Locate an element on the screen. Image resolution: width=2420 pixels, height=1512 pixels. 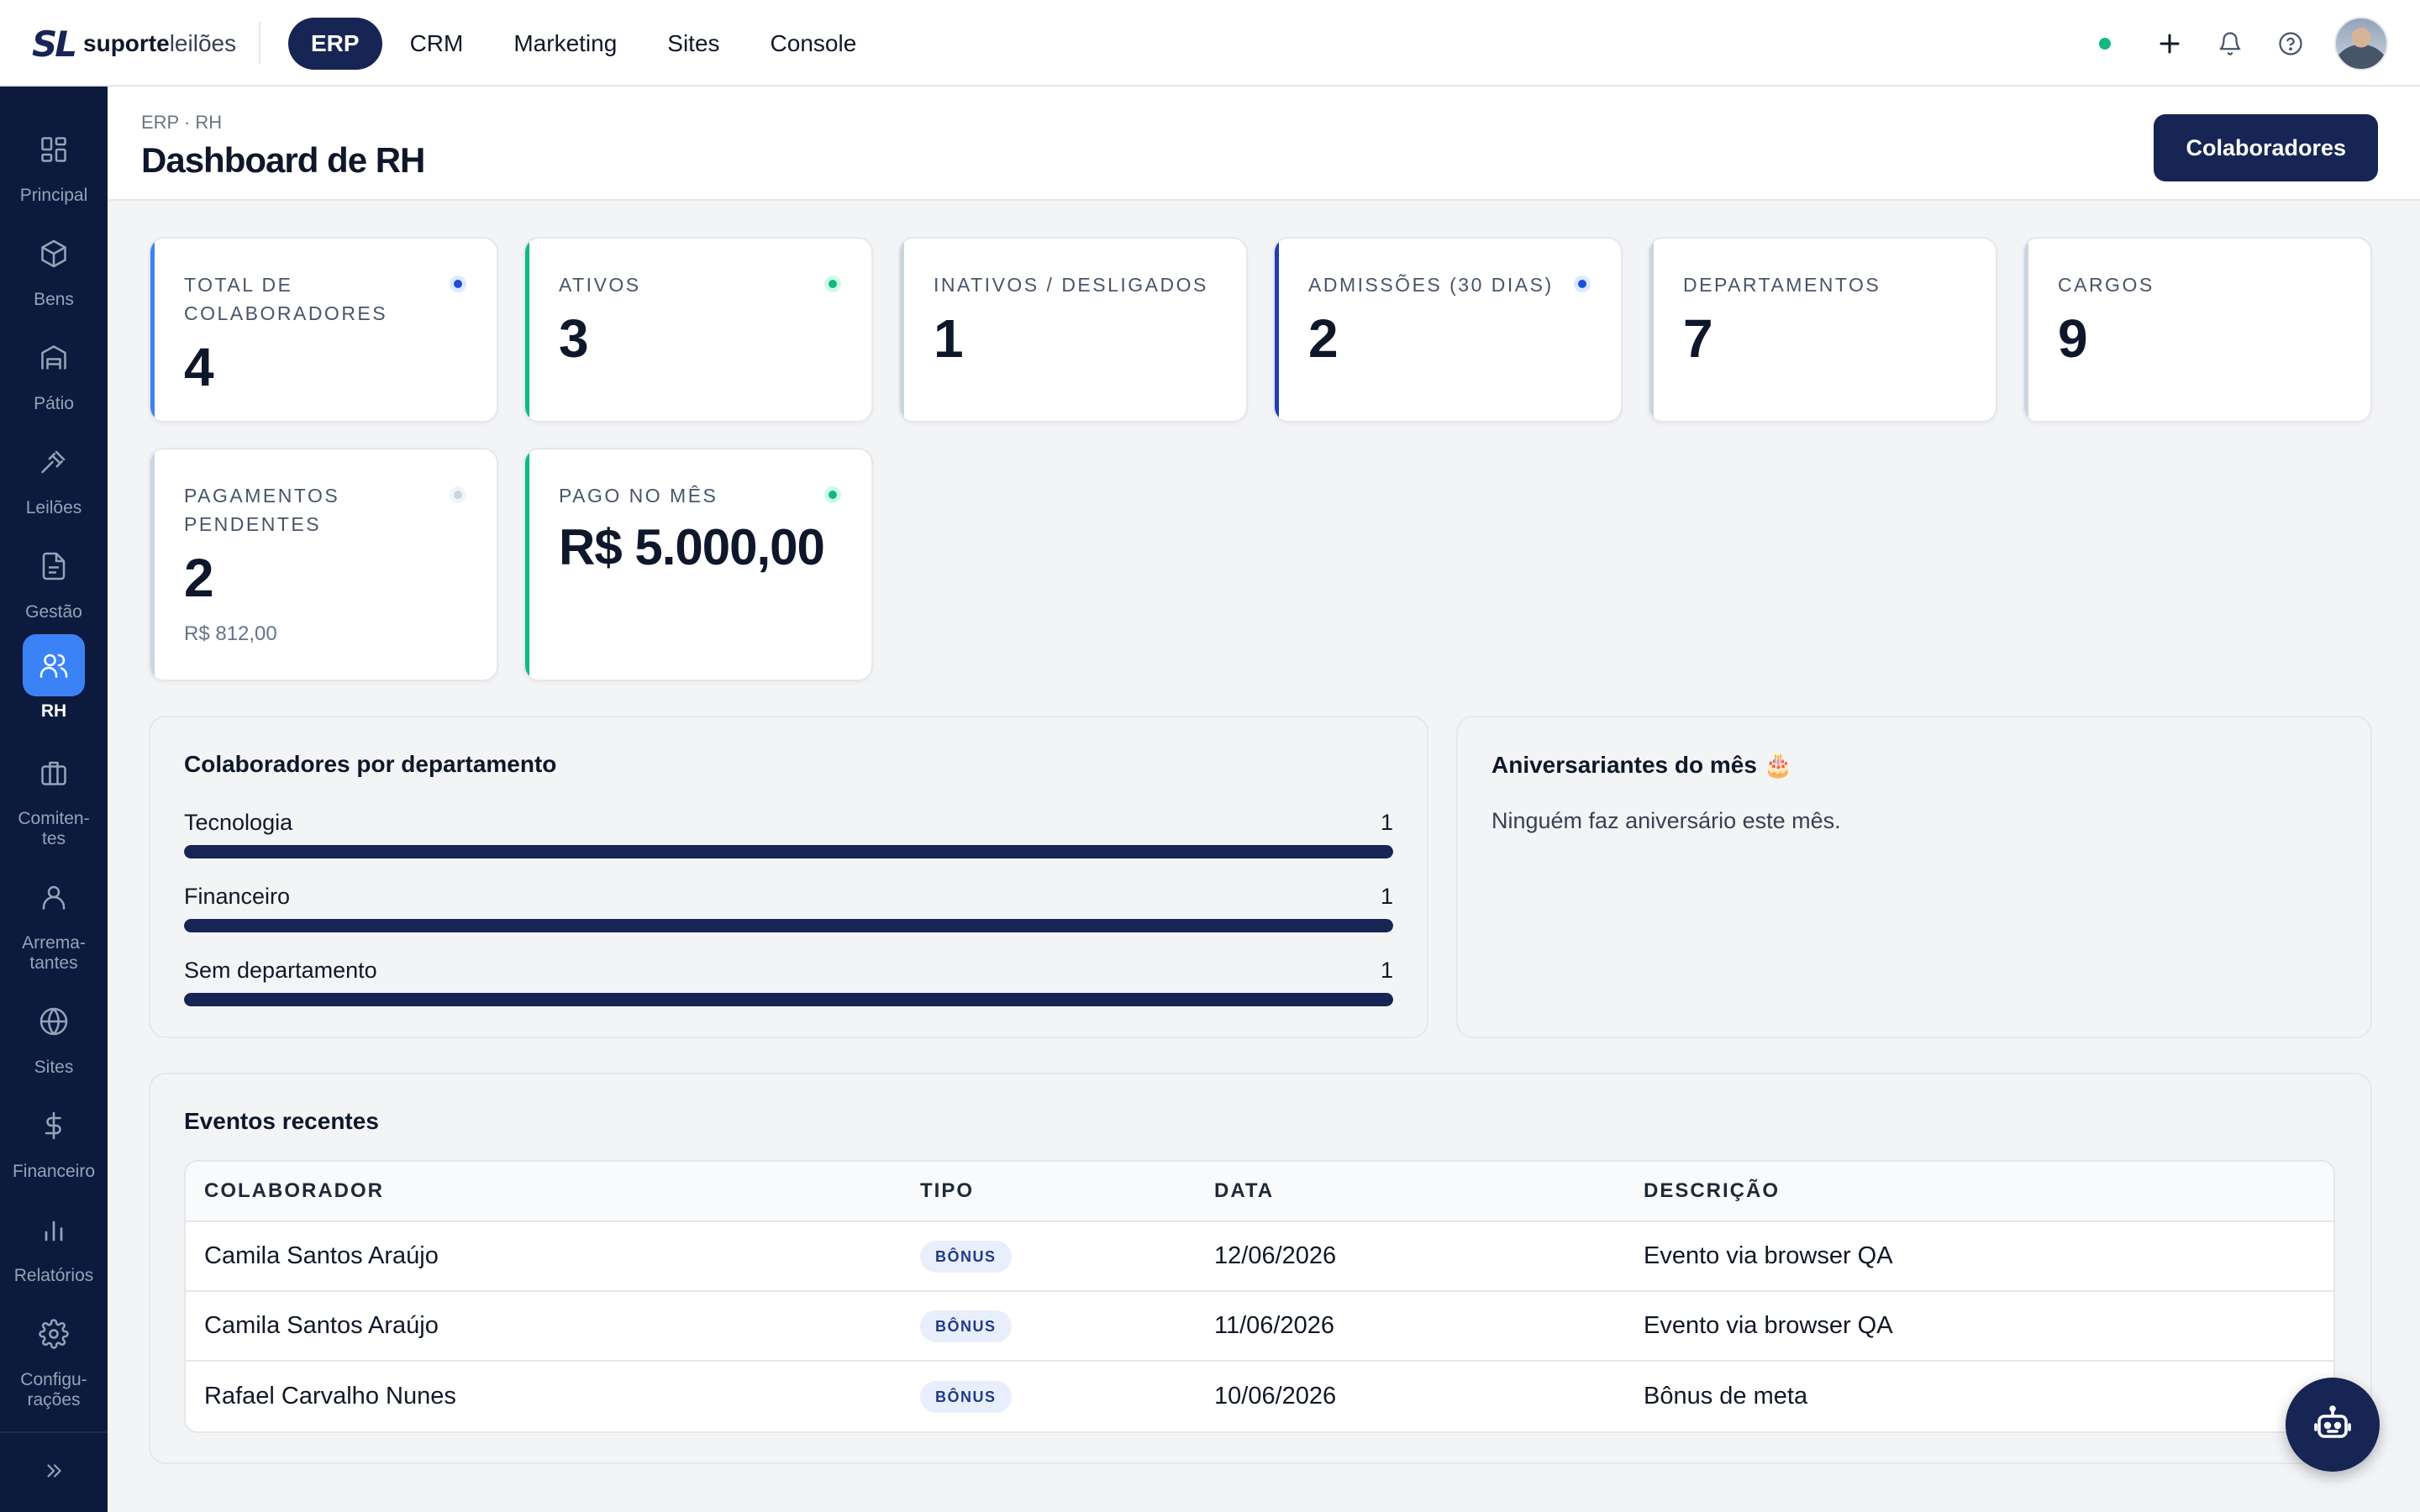
stat-card-pagamentos-pendentes: PAGAMENTOS PENDENTES 2 R$ 812,00 is located at coordinates (323, 564).